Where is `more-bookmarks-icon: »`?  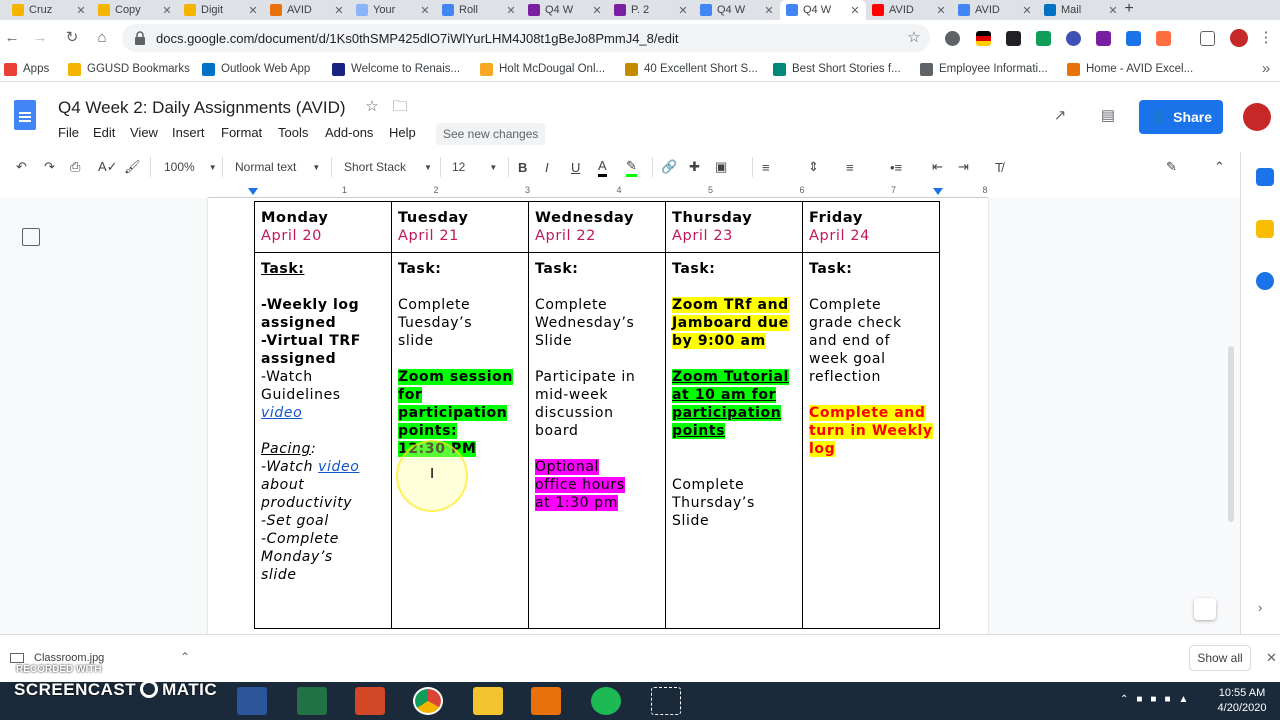 more-bookmarks-icon: » is located at coordinates (1266, 69).